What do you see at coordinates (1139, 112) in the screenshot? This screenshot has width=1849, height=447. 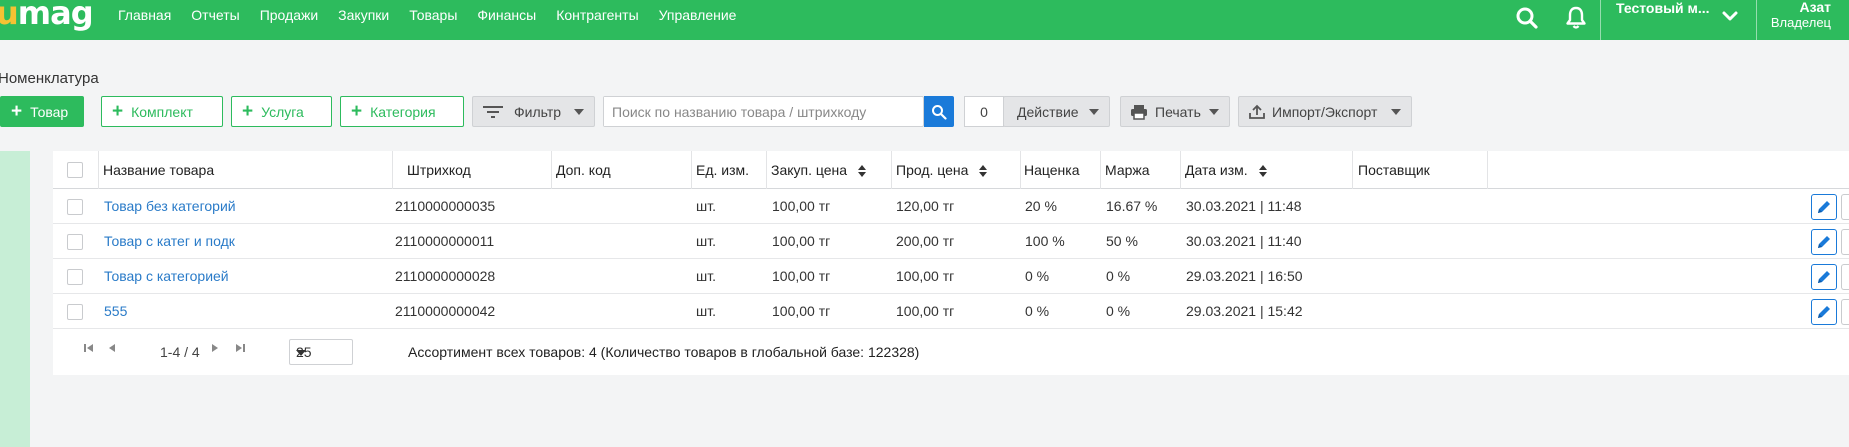 I see `printer-icon` at bounding box center [1139, 112].